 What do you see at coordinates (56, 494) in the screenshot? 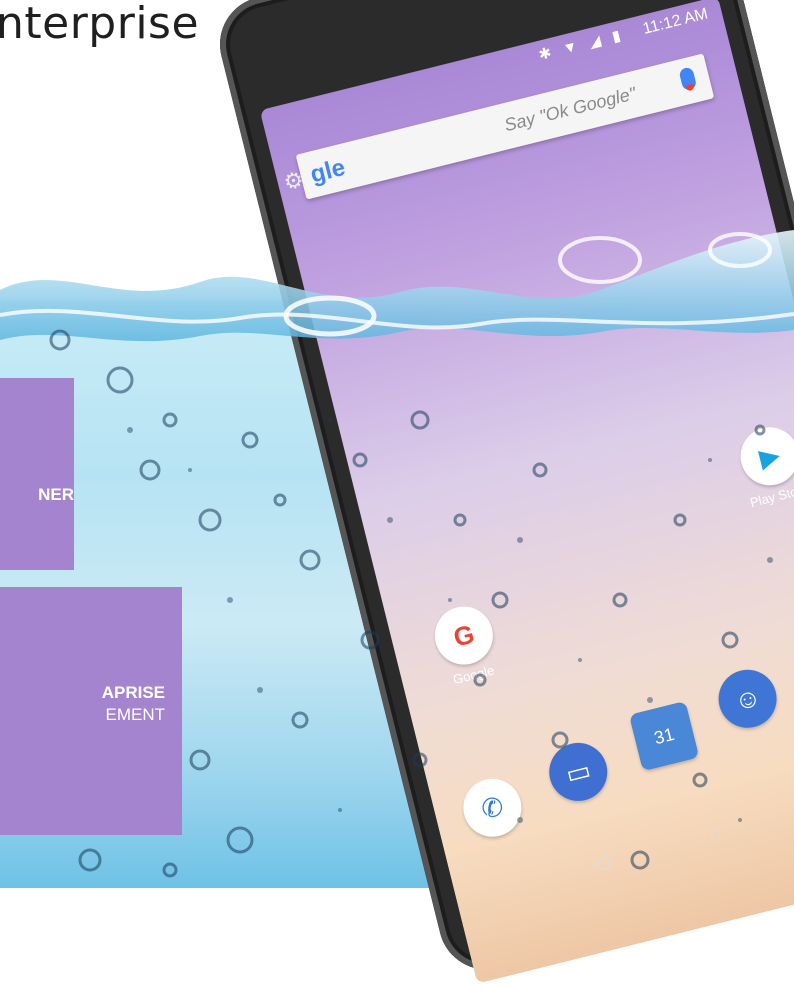
I see `card-title: NER` at bounding box center [56, 494].